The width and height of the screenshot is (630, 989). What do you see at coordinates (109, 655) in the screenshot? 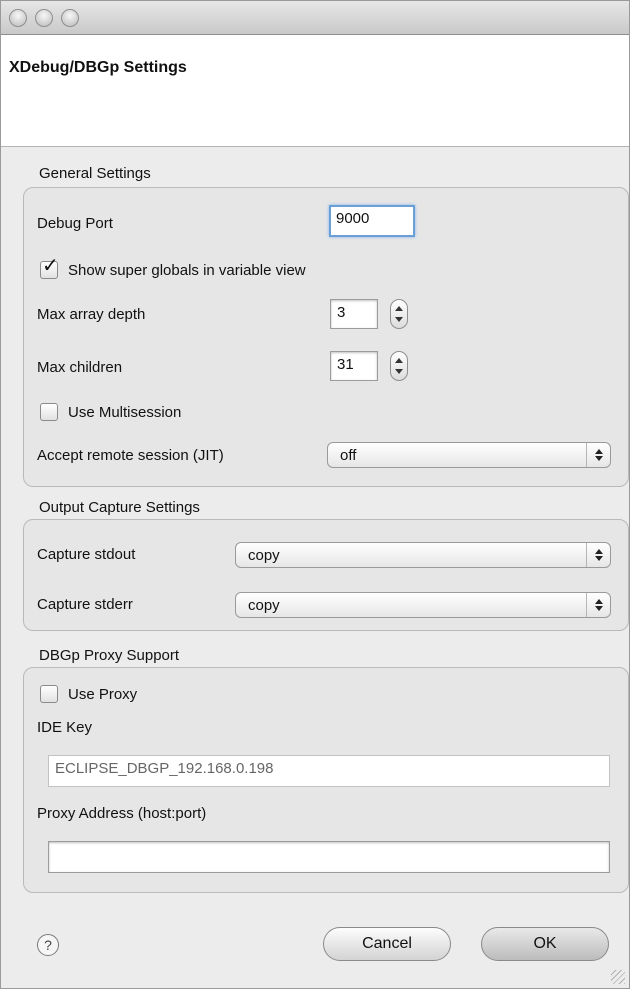
I see `dbgp-proxy-label: DBGp Proxy Support` at bounding box center [109, 655].